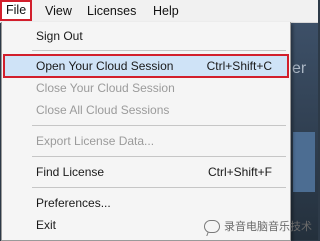 The width and height of the screenshot is (320, 241). What do you see at coordinates (103, 110) in the screenshot?
I see `menu-item-label: Close All Cloud Sessions` at bounding box center [103, 110].